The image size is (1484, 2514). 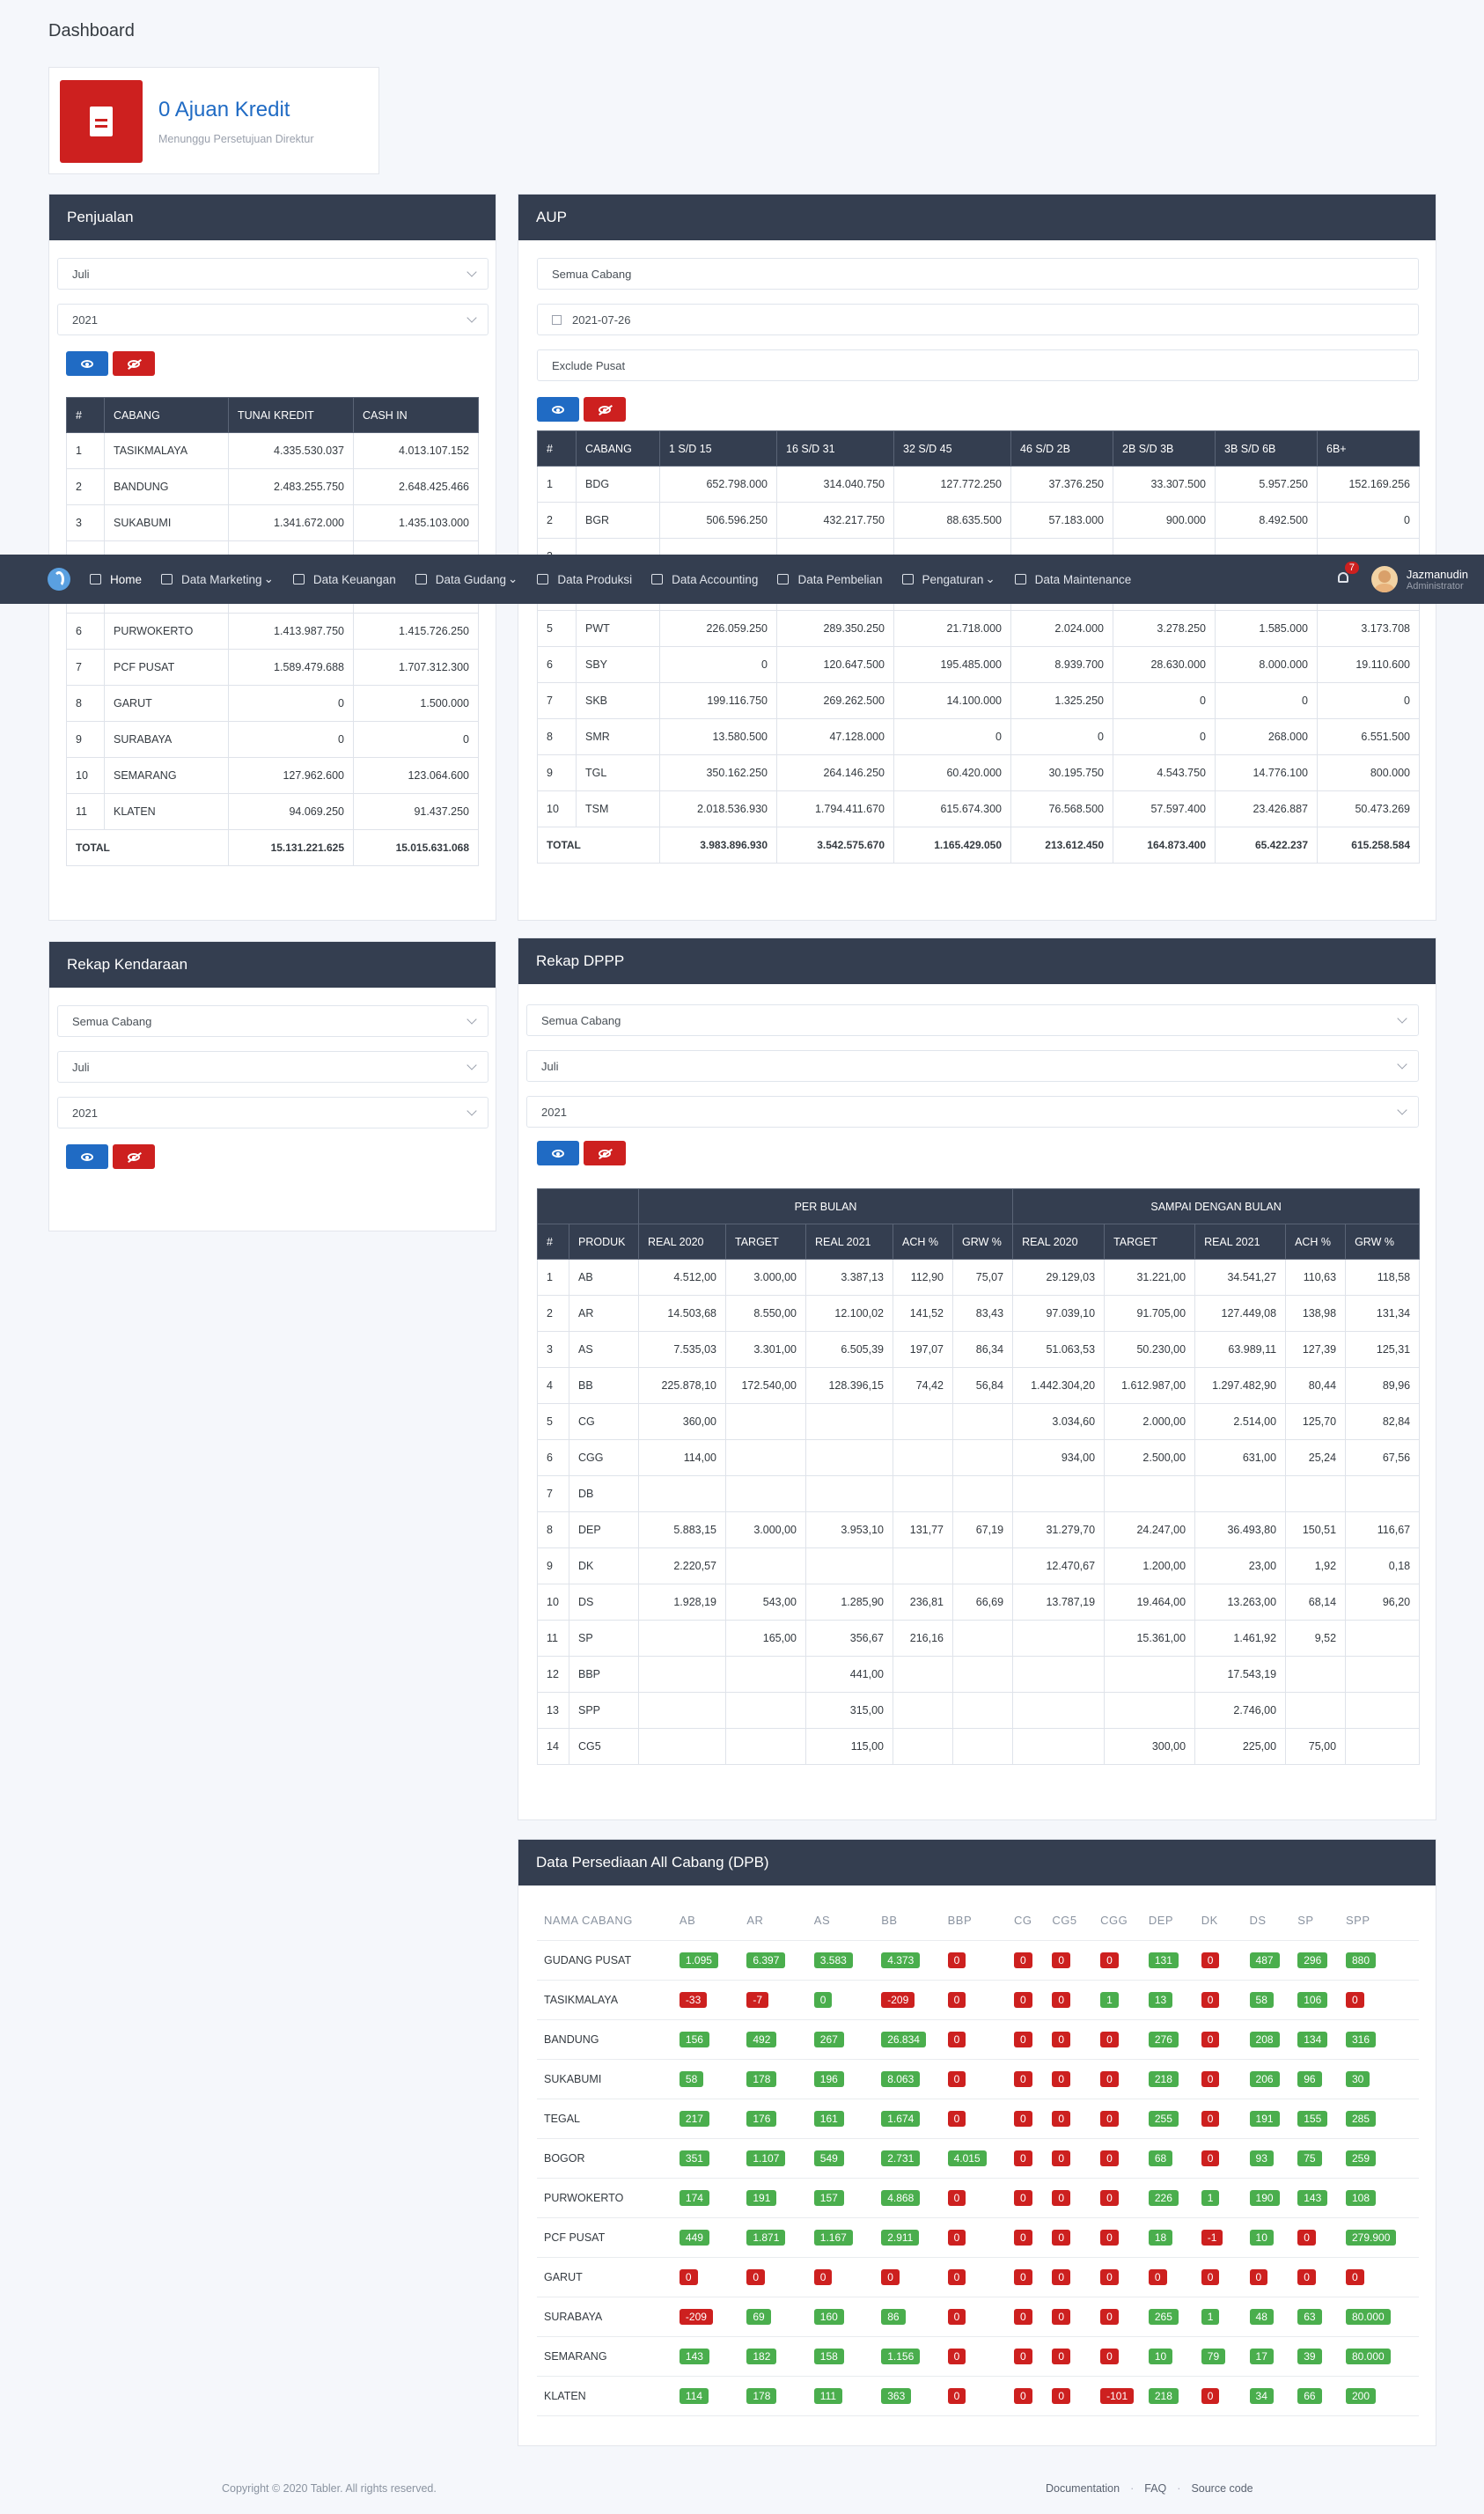 What do you see at coordinates (830, 579) in the screenshot?
I see `nav-item-data-pembelian: Data Pembelian` at bounding box center [830, 579].